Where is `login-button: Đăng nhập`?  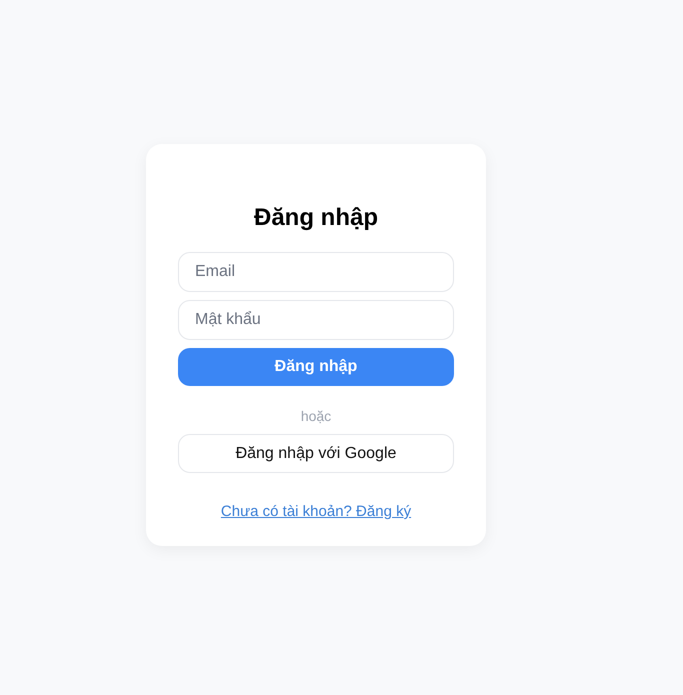
login-button: Đăng nhập is located at coordinates (316, 367).